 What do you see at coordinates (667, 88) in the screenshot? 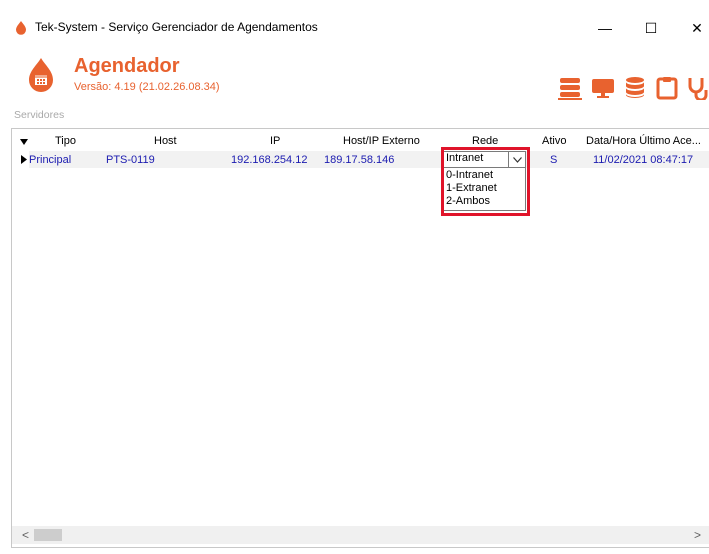
I see `clipboard-icon` at bounding box center [667, 88].